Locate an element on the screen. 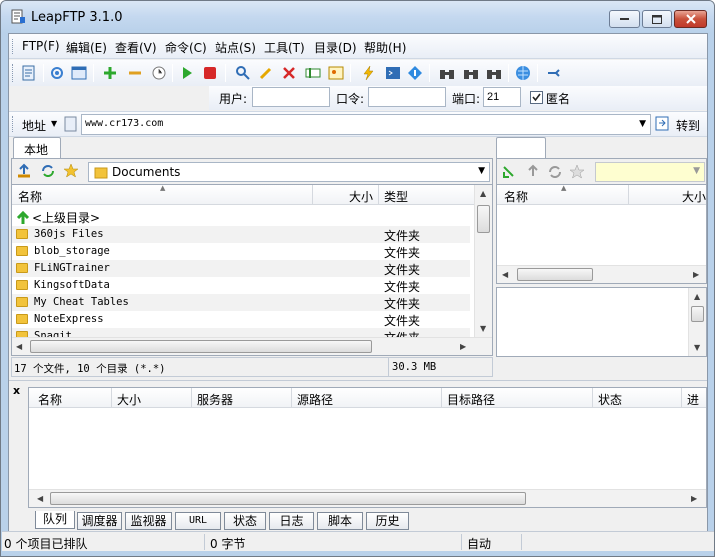 The width and height of the screenshot is (715, 557). list-item: KingsoftData 文件夹 is located at coordinates (241, 285).